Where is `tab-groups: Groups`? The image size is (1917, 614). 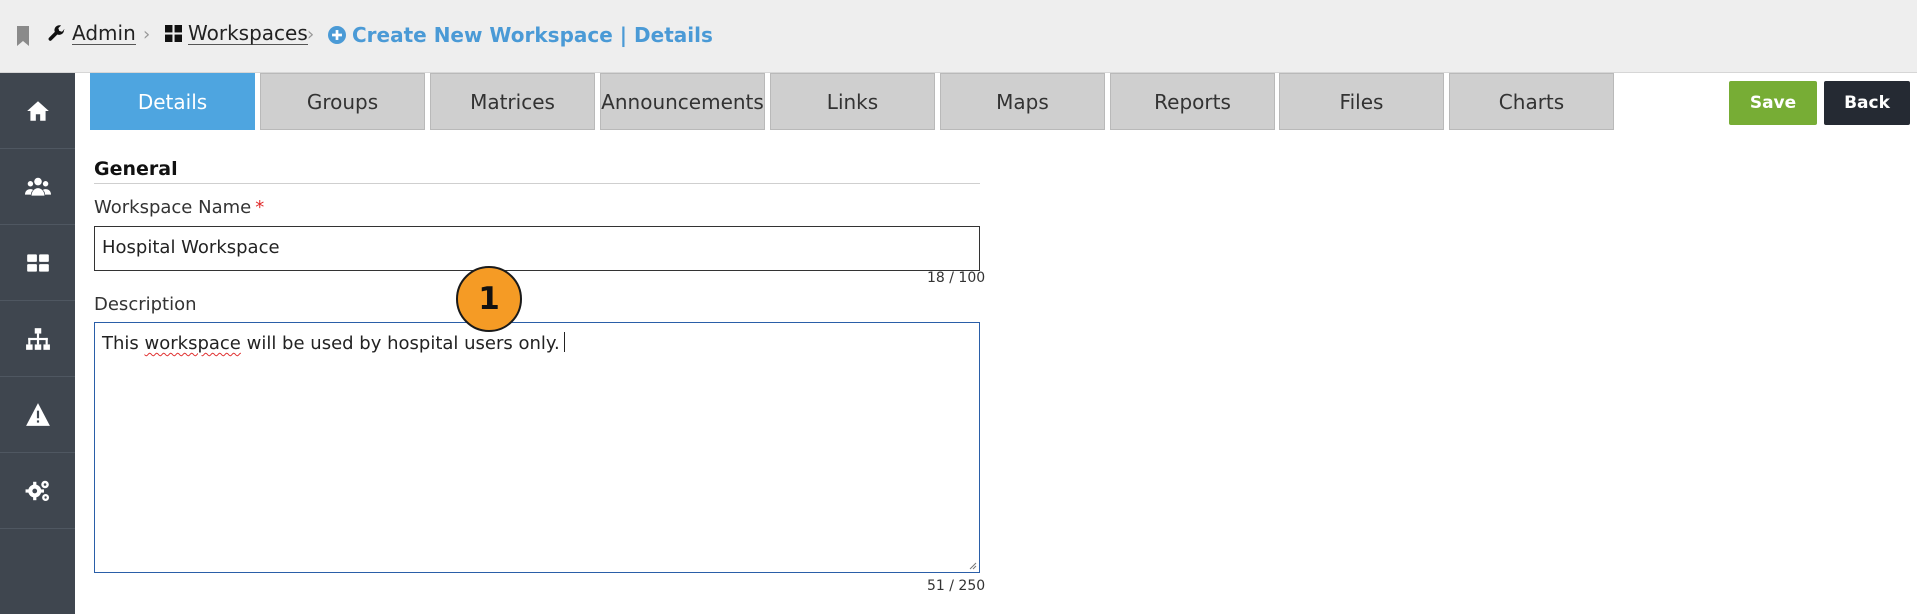
tab-groups: Groups is located at coordinates (342, 101).